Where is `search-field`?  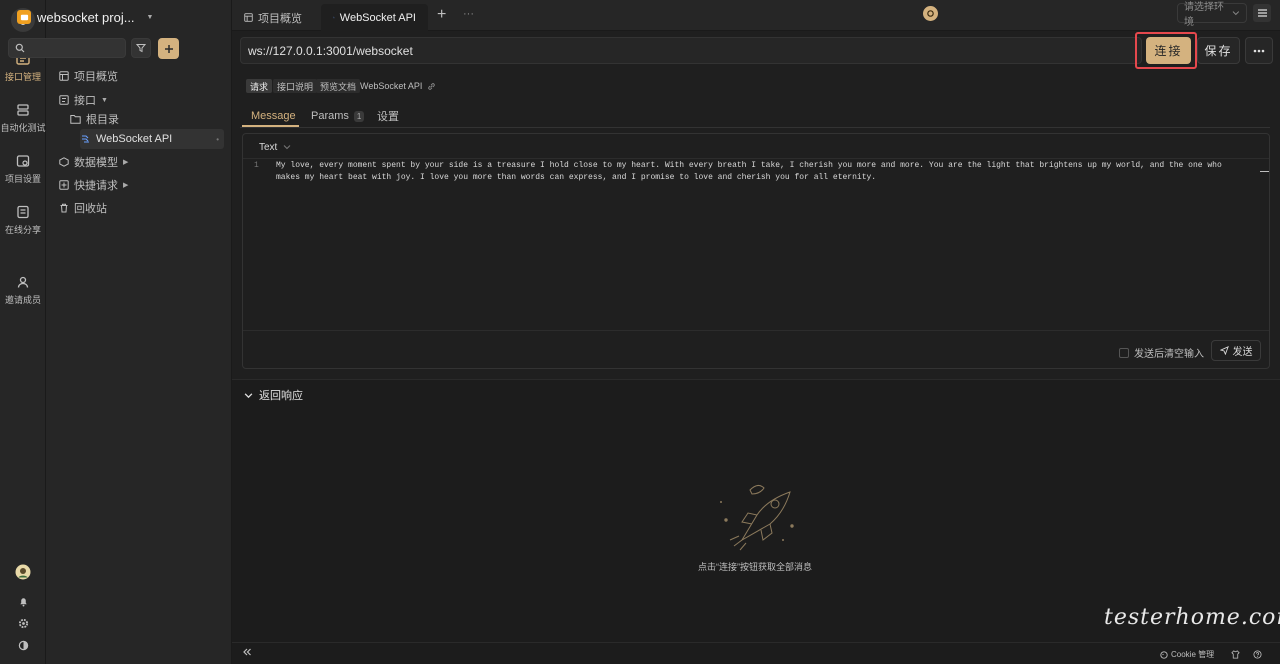
search-field is located at coordinates (67, 48).